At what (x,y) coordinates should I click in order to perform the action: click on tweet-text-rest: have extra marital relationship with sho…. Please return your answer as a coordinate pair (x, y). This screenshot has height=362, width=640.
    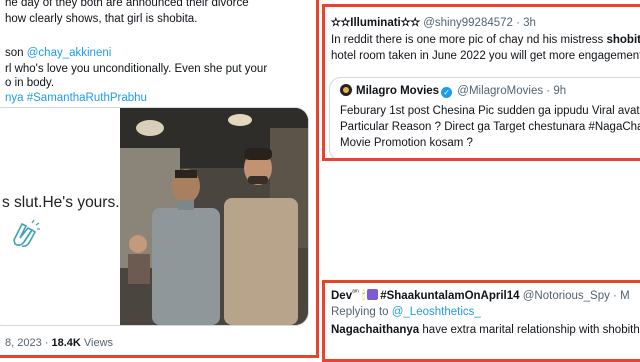
    Looking at the image, I should click on (529, 330).